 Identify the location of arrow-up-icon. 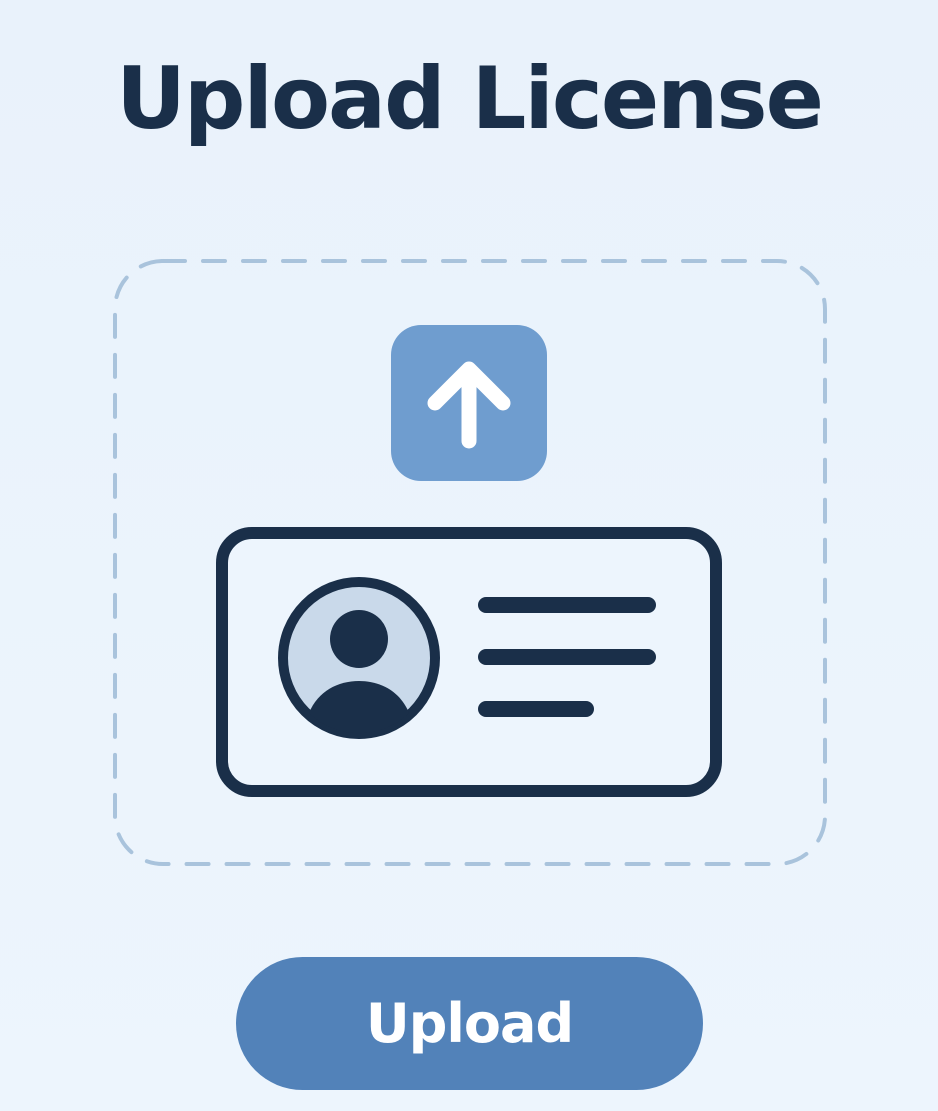
(469, 405).